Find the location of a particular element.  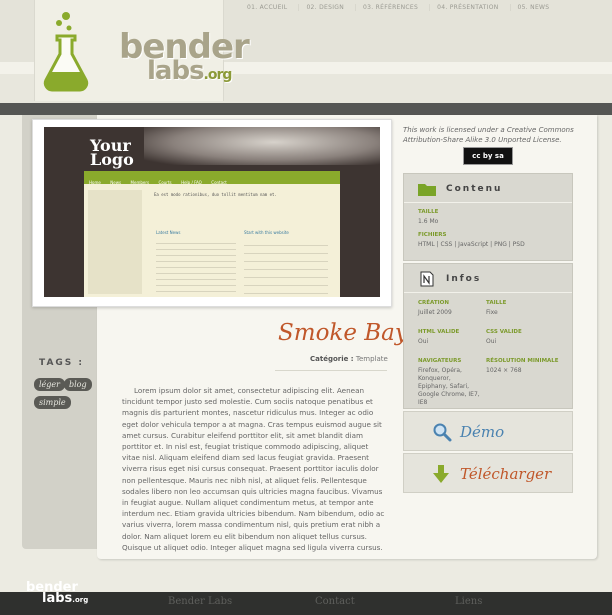

contenu-divider is located at coordinates (488, 202).